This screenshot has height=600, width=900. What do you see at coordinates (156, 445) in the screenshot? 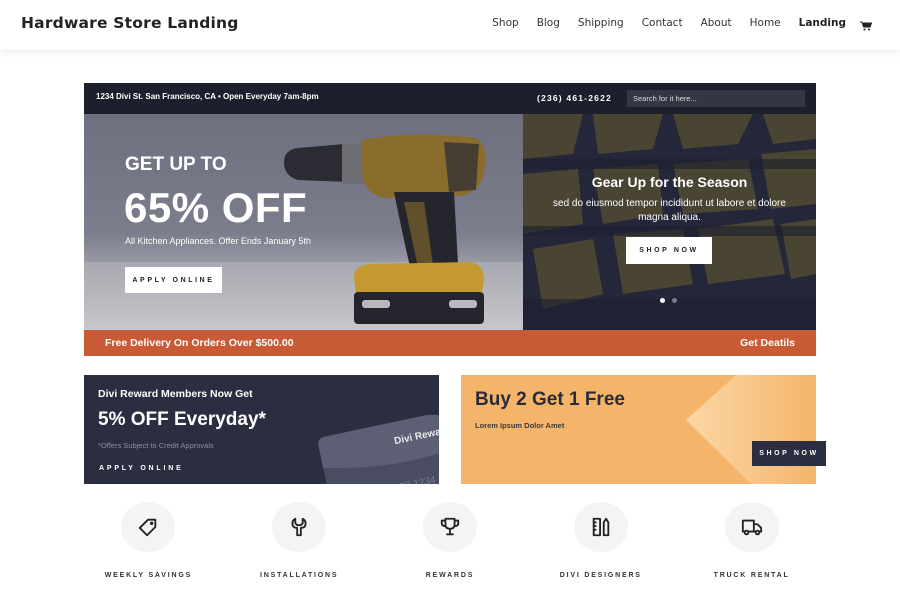
I see `rewards-note: *Offers Subject to Credit Approvals` at bounding box center [156, 445].